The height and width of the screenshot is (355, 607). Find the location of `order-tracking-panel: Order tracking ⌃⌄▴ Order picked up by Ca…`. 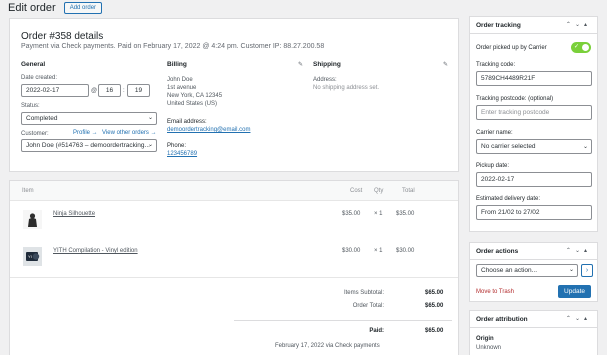

order-tracking-panel: Order tracking ⌃⌄▴ Order picked up by Ca… is located at coordinates (533, 124).